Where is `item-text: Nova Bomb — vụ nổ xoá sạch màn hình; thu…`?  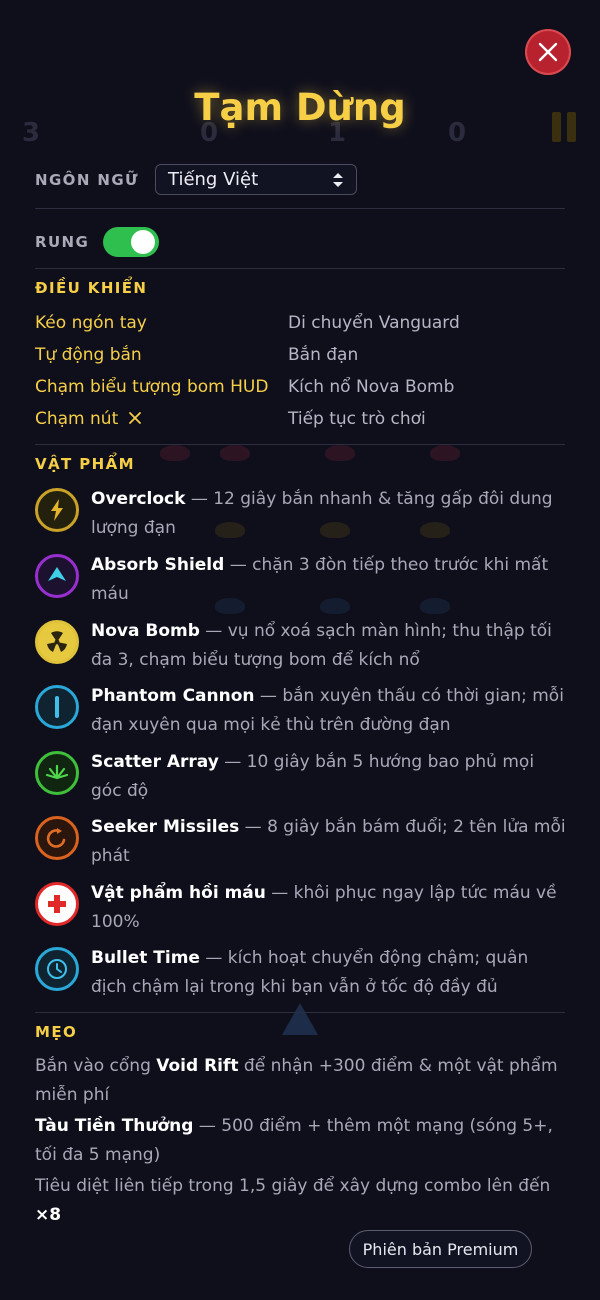 item-text: Nova Bomb — vụ nổ xoá sạch màn hình; thu… is located at coordinates (329, 646).